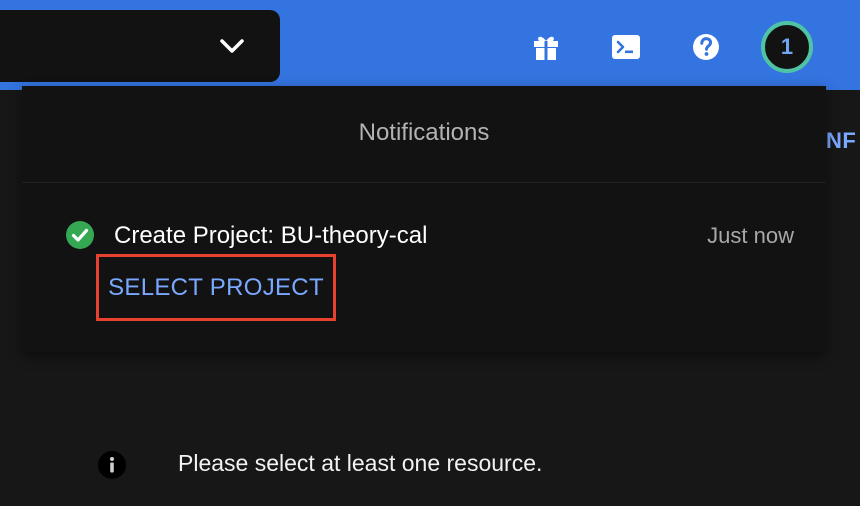 Image resolution: width=860 pixels, height=506 pixels. What do you see at coordinates (232, 46) in the screenshot?
I see `chevron-down-icon` at bounding box center [232, 46].